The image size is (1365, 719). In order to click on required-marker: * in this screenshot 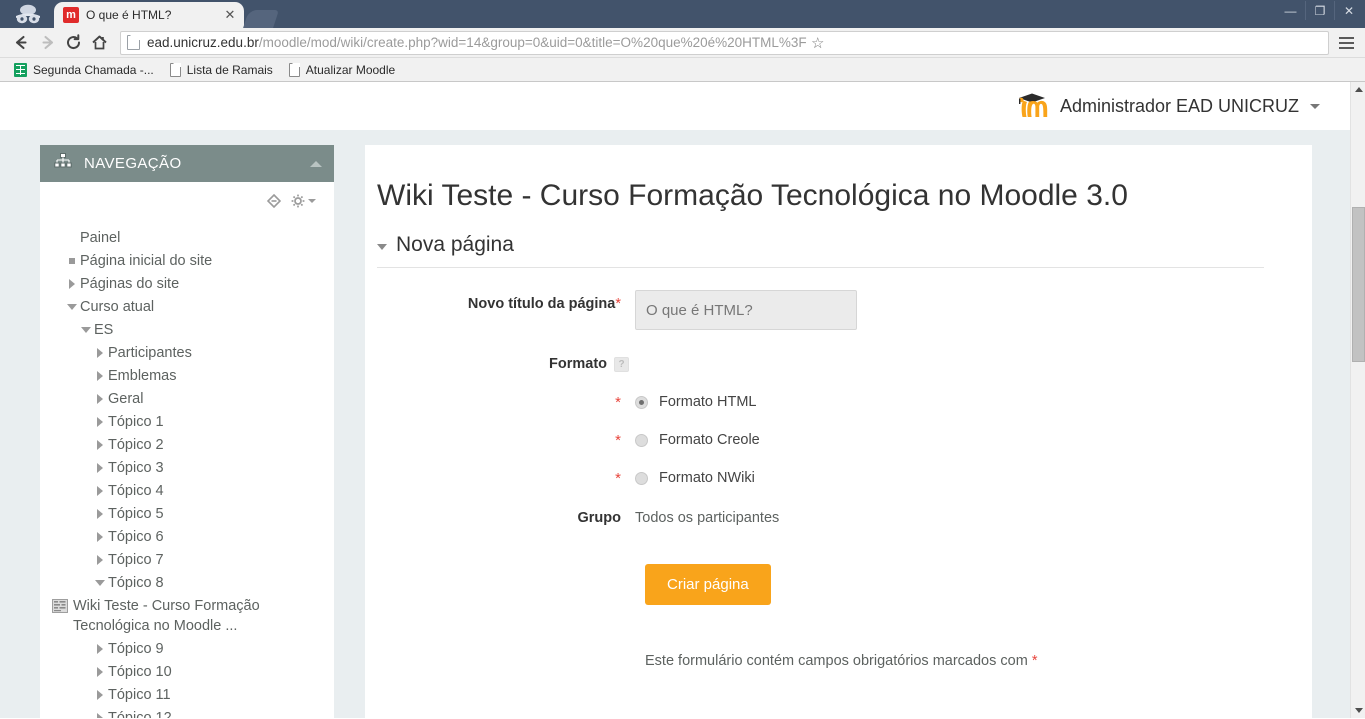, I will do `click(618, 478)`.